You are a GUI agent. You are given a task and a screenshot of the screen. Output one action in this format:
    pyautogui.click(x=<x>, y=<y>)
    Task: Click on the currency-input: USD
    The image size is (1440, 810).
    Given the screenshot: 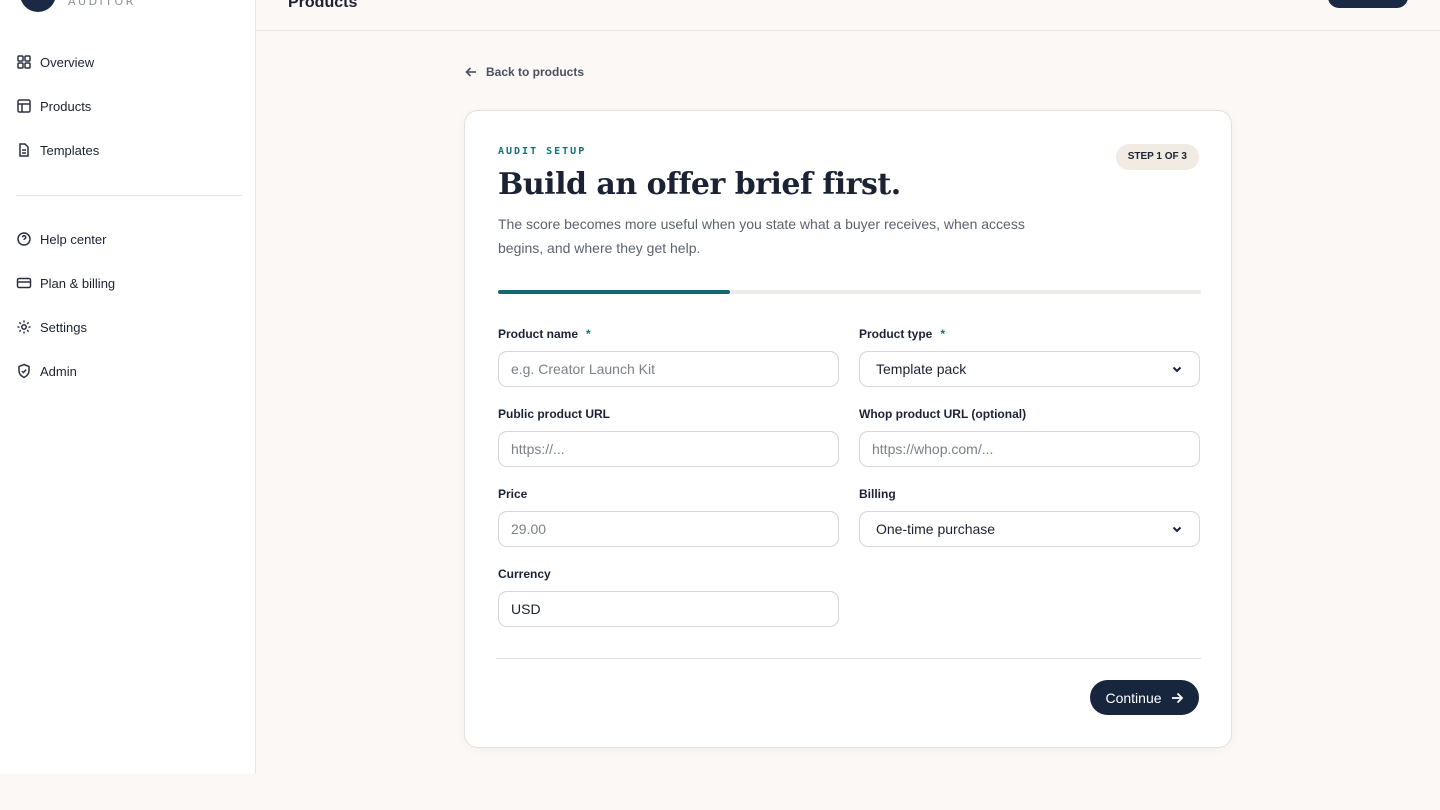 What is the action you would take?
    pyautogui.click(x=668, y=609)
    